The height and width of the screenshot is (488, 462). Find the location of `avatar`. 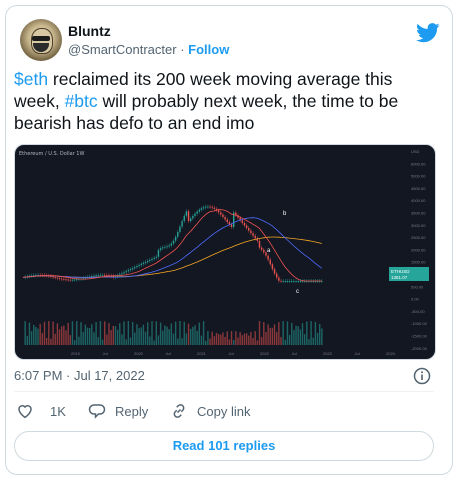

avatar is located at coordinates (41, 40).